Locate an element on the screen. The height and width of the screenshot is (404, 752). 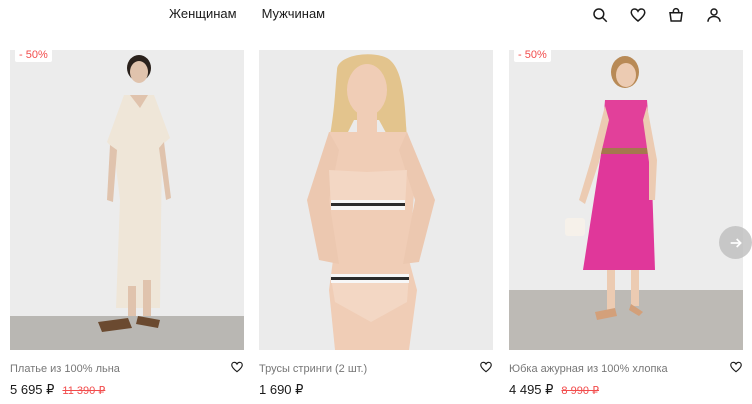
search-icon is located at coordinates (600, 15).